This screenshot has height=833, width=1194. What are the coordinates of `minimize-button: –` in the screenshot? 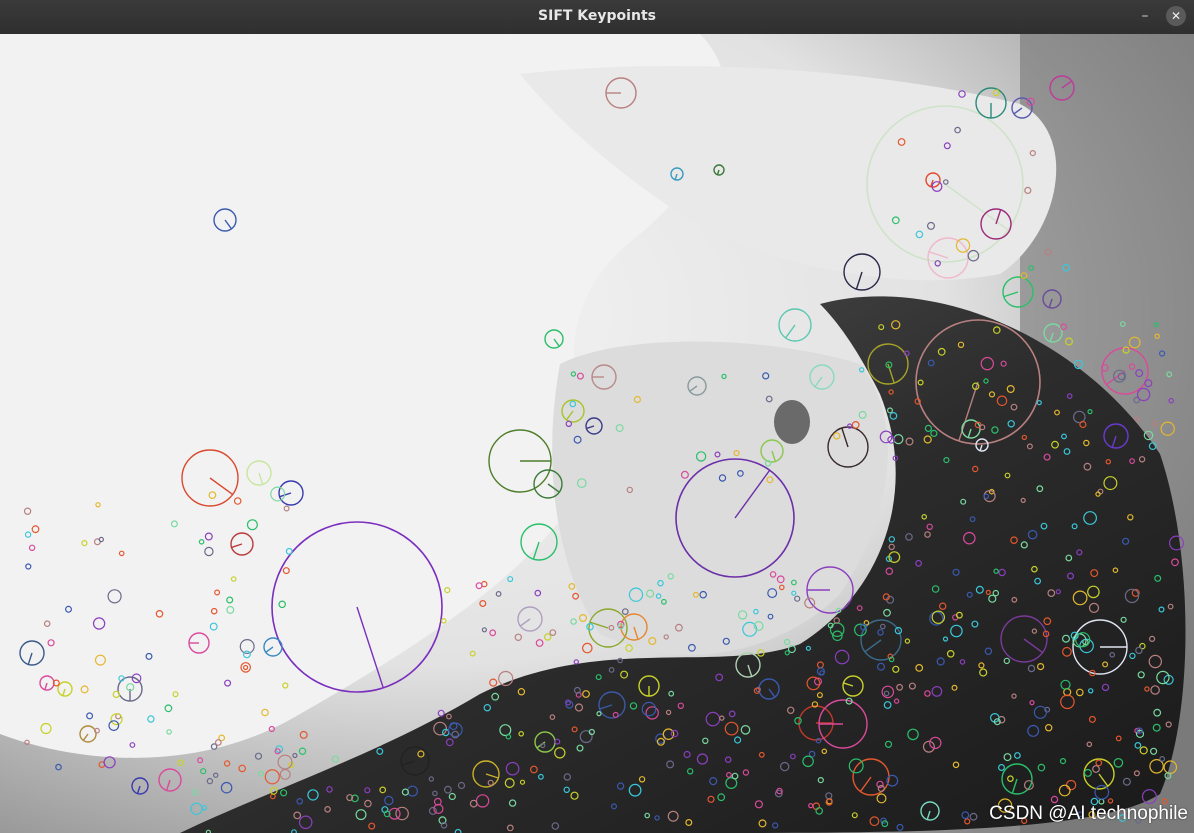 It's located at (1145, 17).